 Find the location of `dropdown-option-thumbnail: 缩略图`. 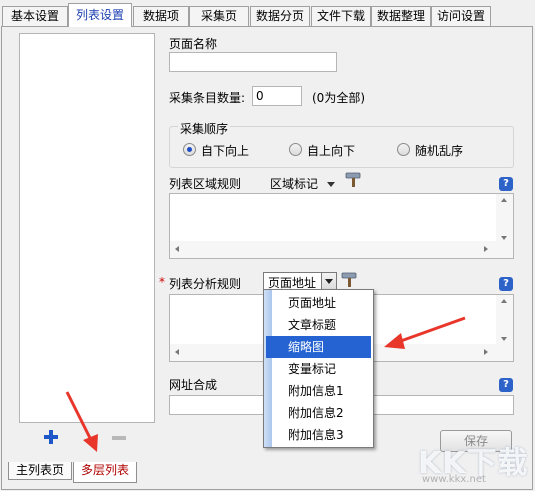

dropdown-option-thumbnail: 缩略图 is located at coordinates (318, 347).